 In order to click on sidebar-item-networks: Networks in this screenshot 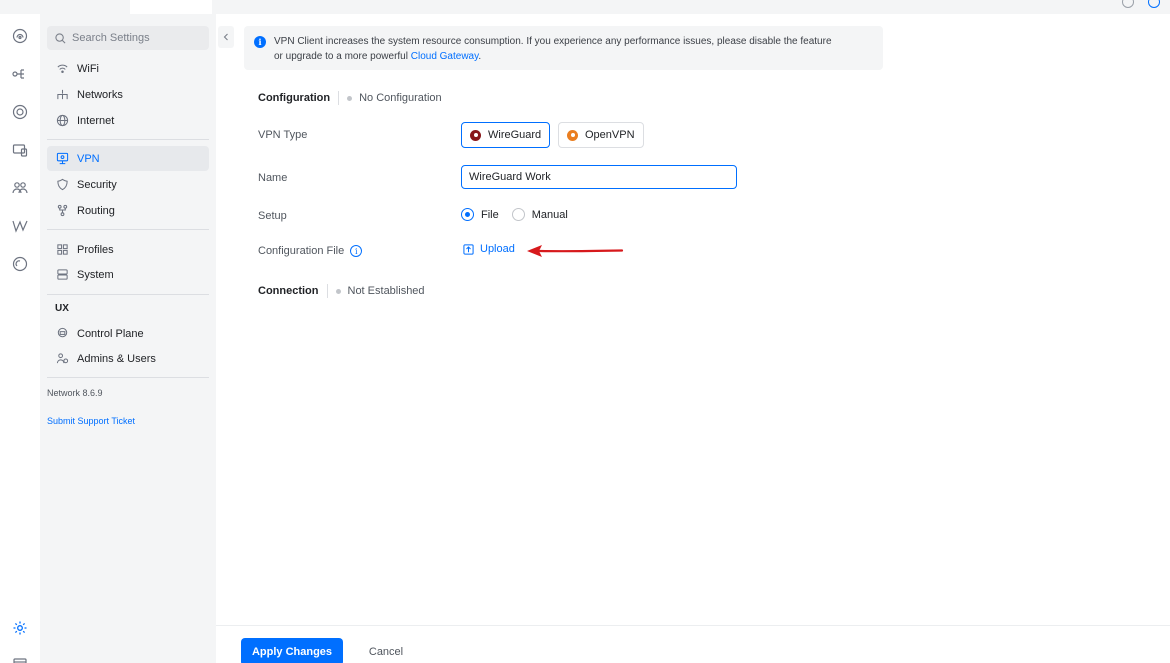, I will do `click(128, 94)`.